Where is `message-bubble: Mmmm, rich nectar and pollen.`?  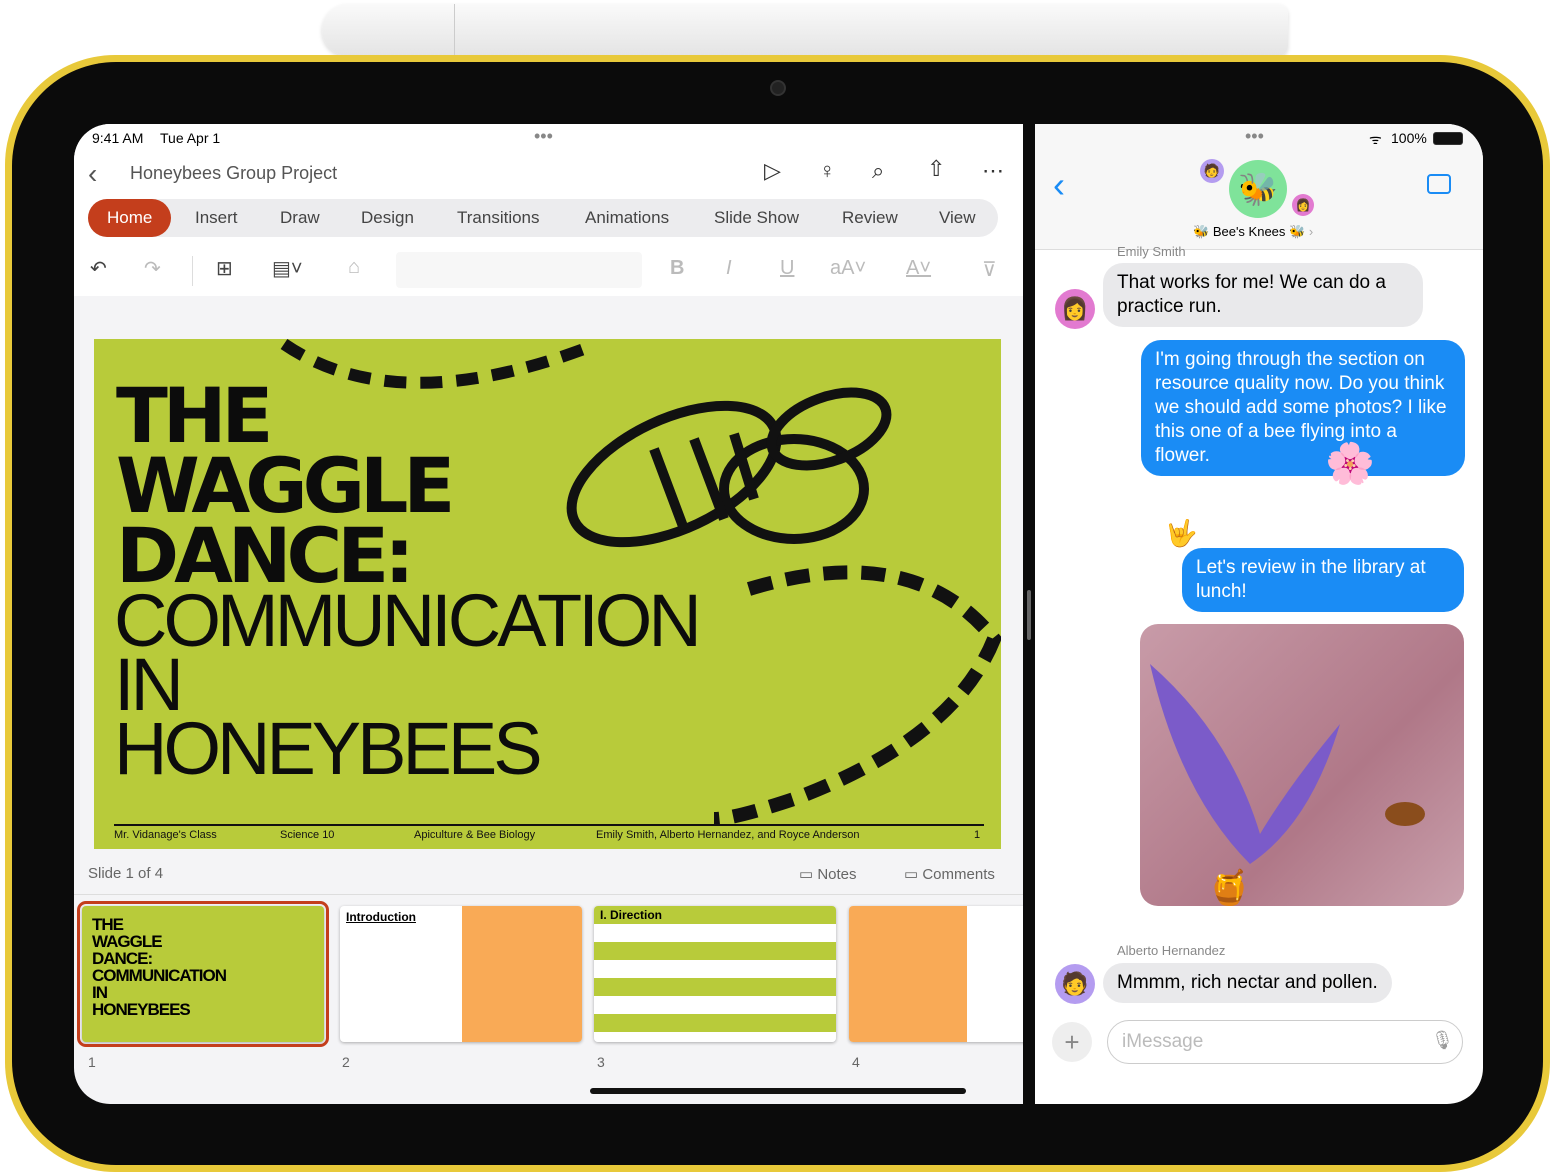
message-bubble: Mmmm, rich nectar and pollen. is located at coordinates (1247, 983).